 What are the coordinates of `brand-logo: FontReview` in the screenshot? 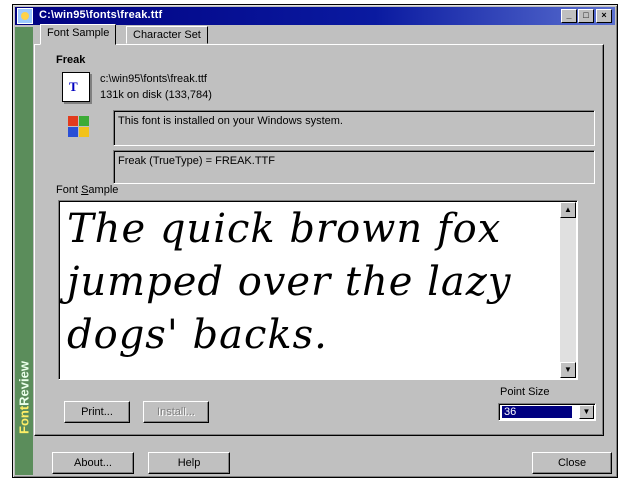 It's located at (24, 397).